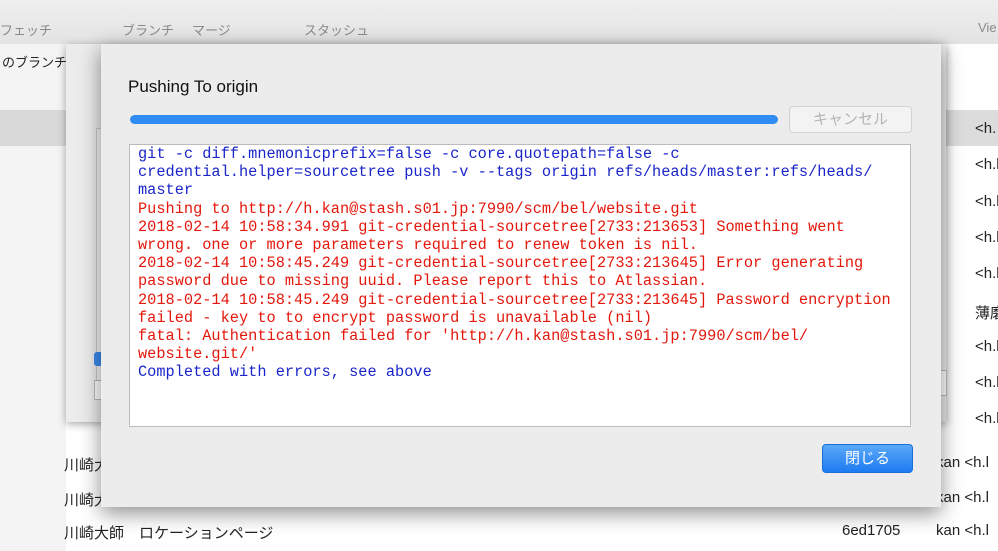 The width and height of the screenshot is (998, 551). I want to click on progress-bar-fill, so click(454, 119).